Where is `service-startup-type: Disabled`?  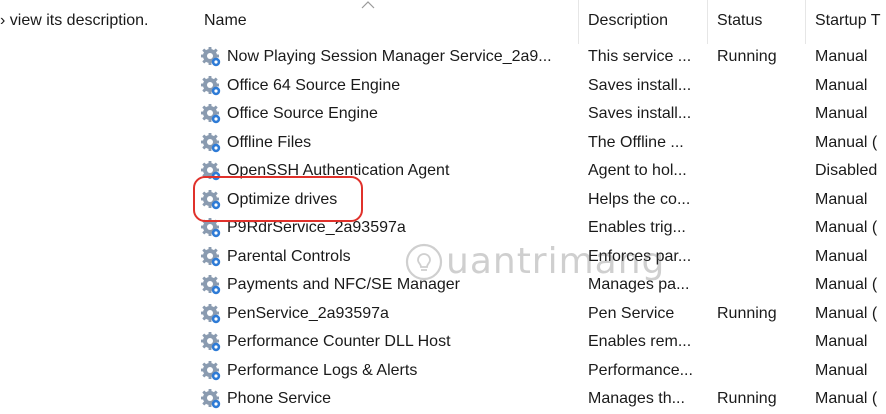
service-startup-type: Disabled is located at coordinates (846, 170).